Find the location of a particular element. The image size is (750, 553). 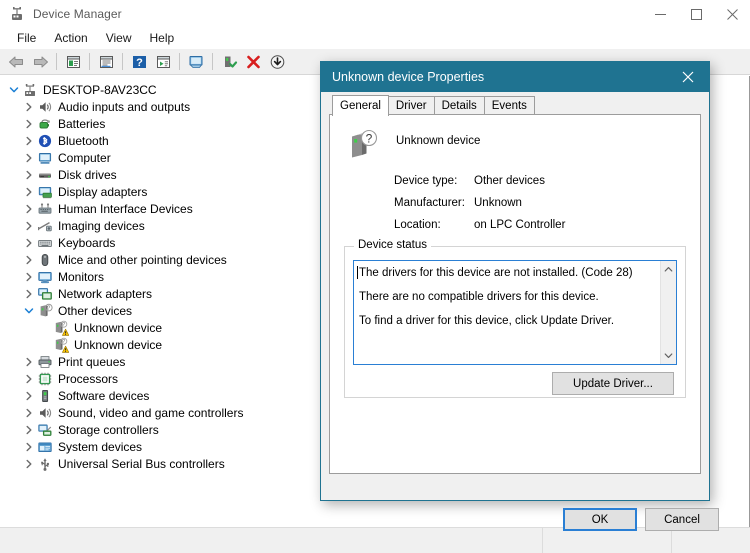

keyboard-icon is located at coordinates (45, 243).